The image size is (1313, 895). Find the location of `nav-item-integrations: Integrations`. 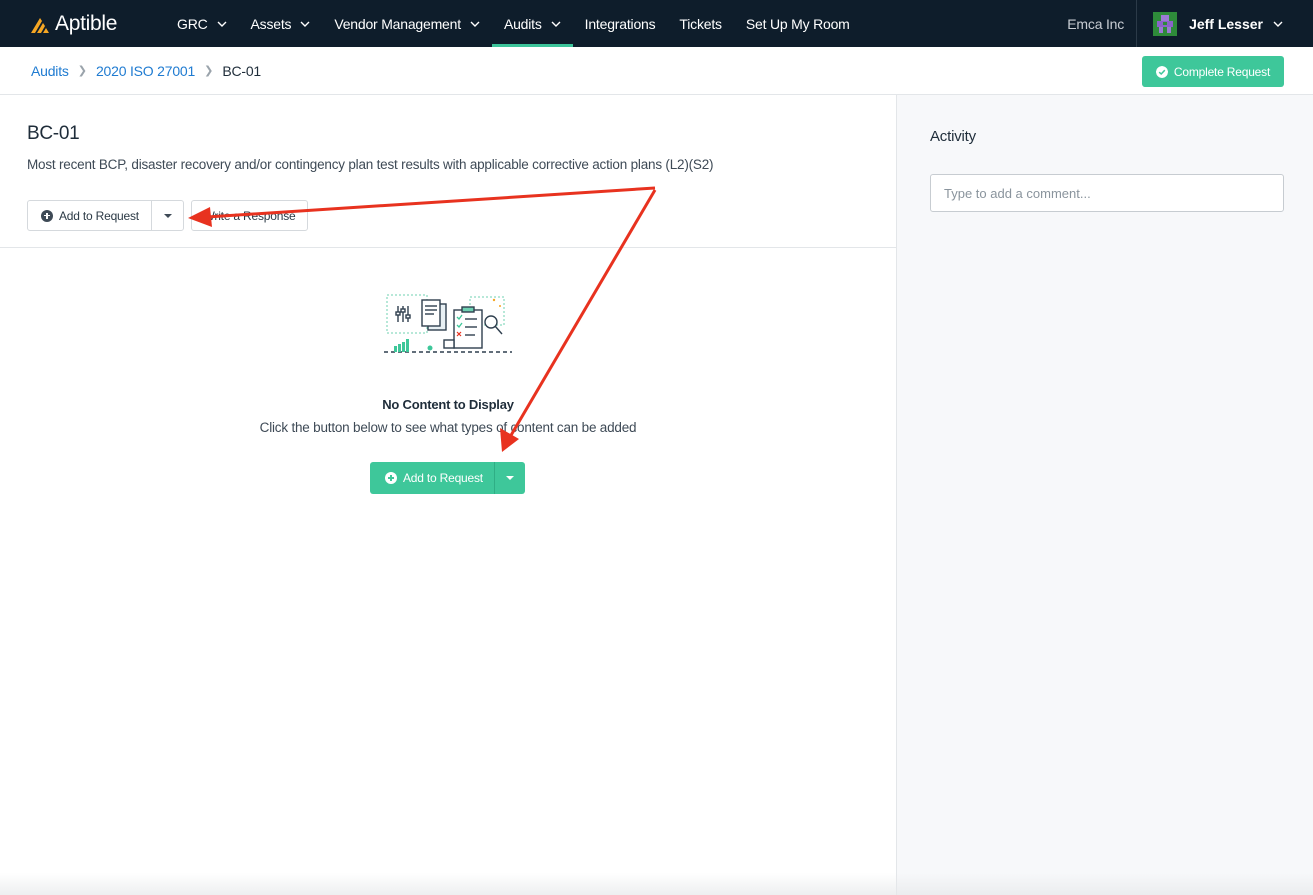

nav-item-integrations: Integrations is located at coordinates (620, 23).